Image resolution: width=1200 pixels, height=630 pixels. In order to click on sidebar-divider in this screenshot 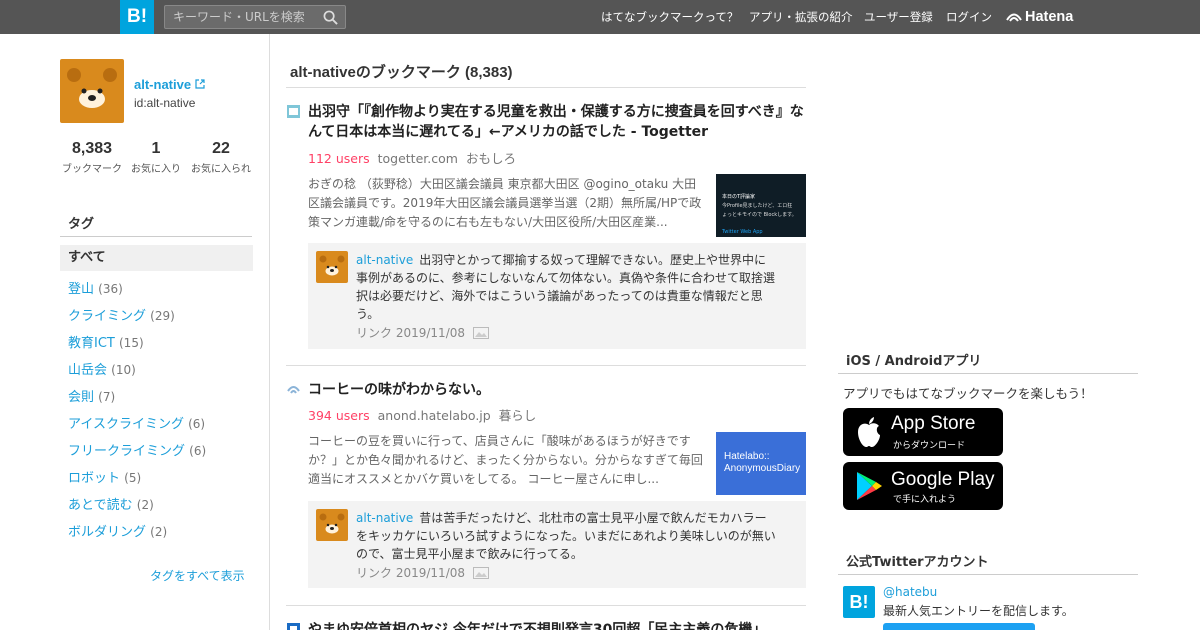, I will do `click(269, 332)`.